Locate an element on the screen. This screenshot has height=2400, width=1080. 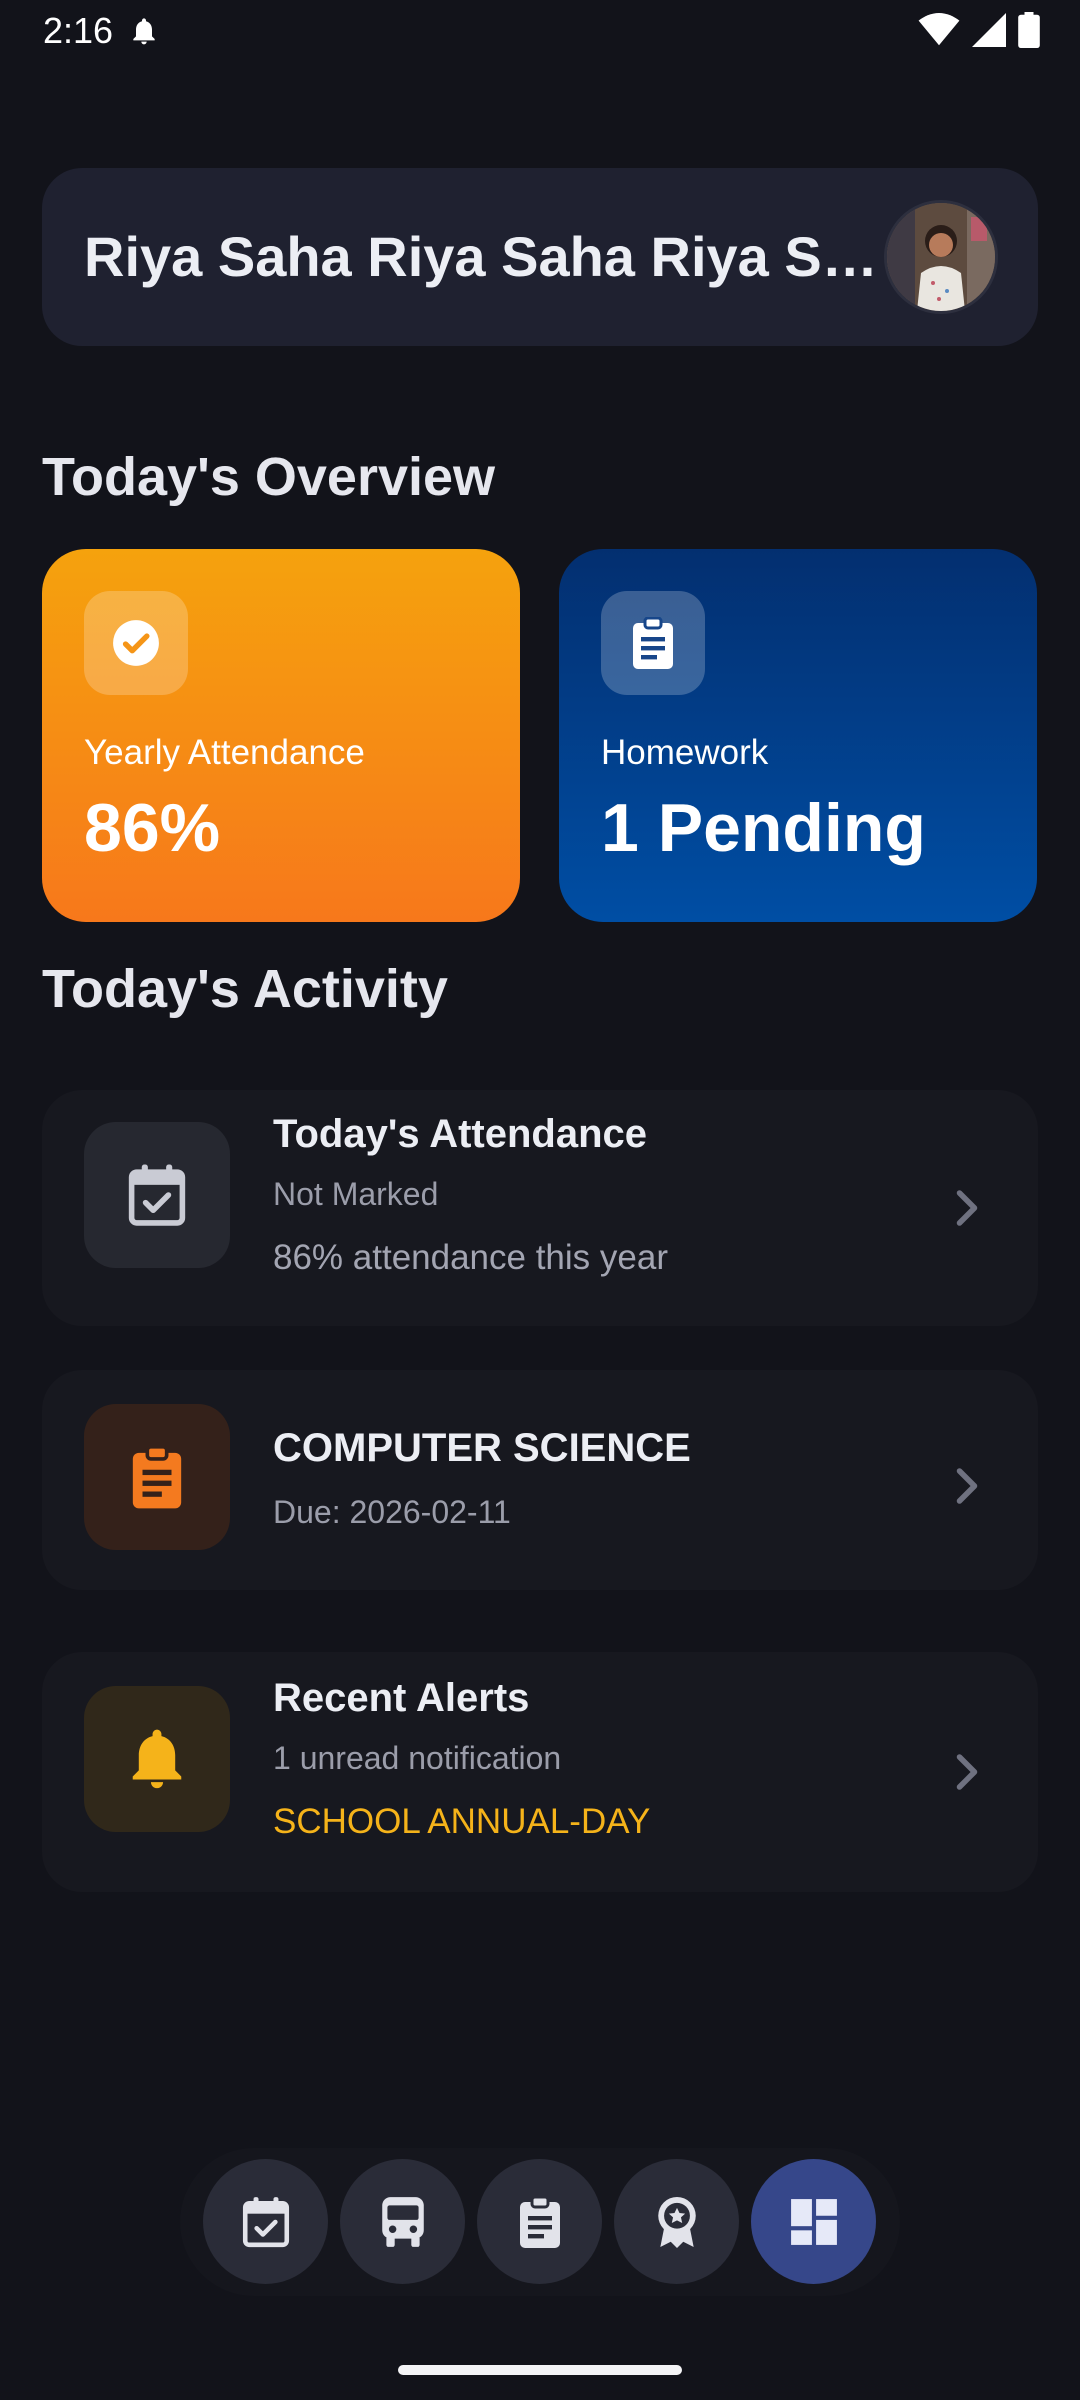
activity-subtitle: Due: 2026-02-11 is located at coordinates (392, 1512).